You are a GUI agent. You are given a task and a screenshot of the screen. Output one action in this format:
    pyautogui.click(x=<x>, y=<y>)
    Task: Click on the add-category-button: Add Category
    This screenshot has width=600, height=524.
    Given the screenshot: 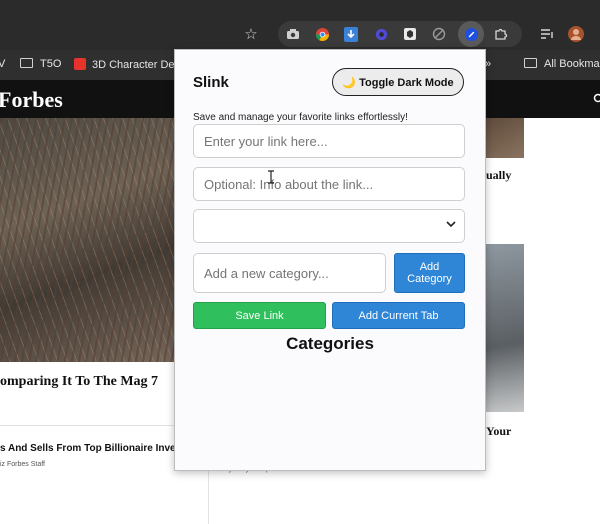 What is the action you would take?
    pyautogui.click(x=429, y=273)
    